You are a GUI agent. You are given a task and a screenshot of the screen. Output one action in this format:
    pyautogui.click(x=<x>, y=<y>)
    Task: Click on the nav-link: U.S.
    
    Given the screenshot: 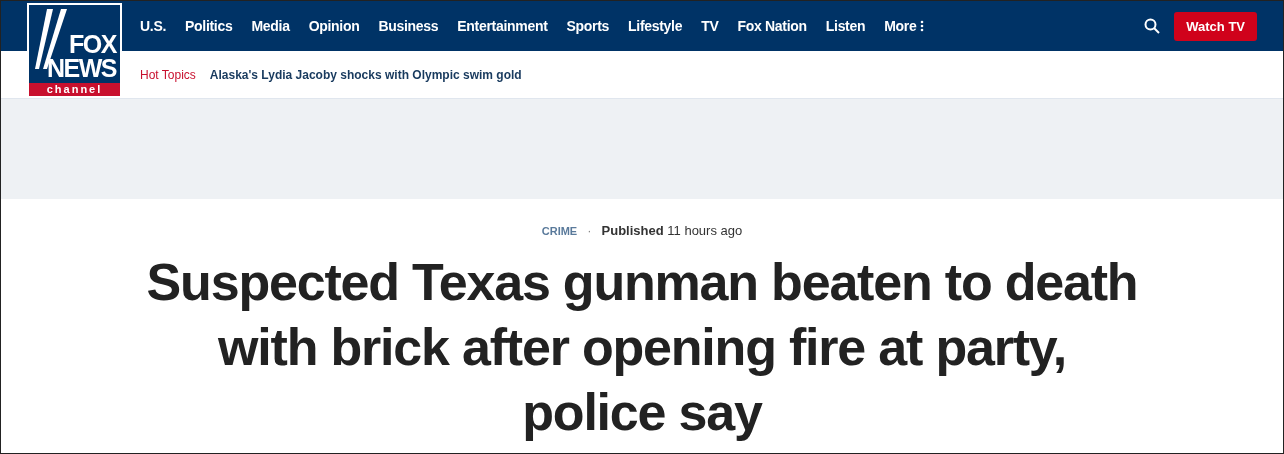 What is the action you would take?
    pyautogui.click(x=153, y=26)
    